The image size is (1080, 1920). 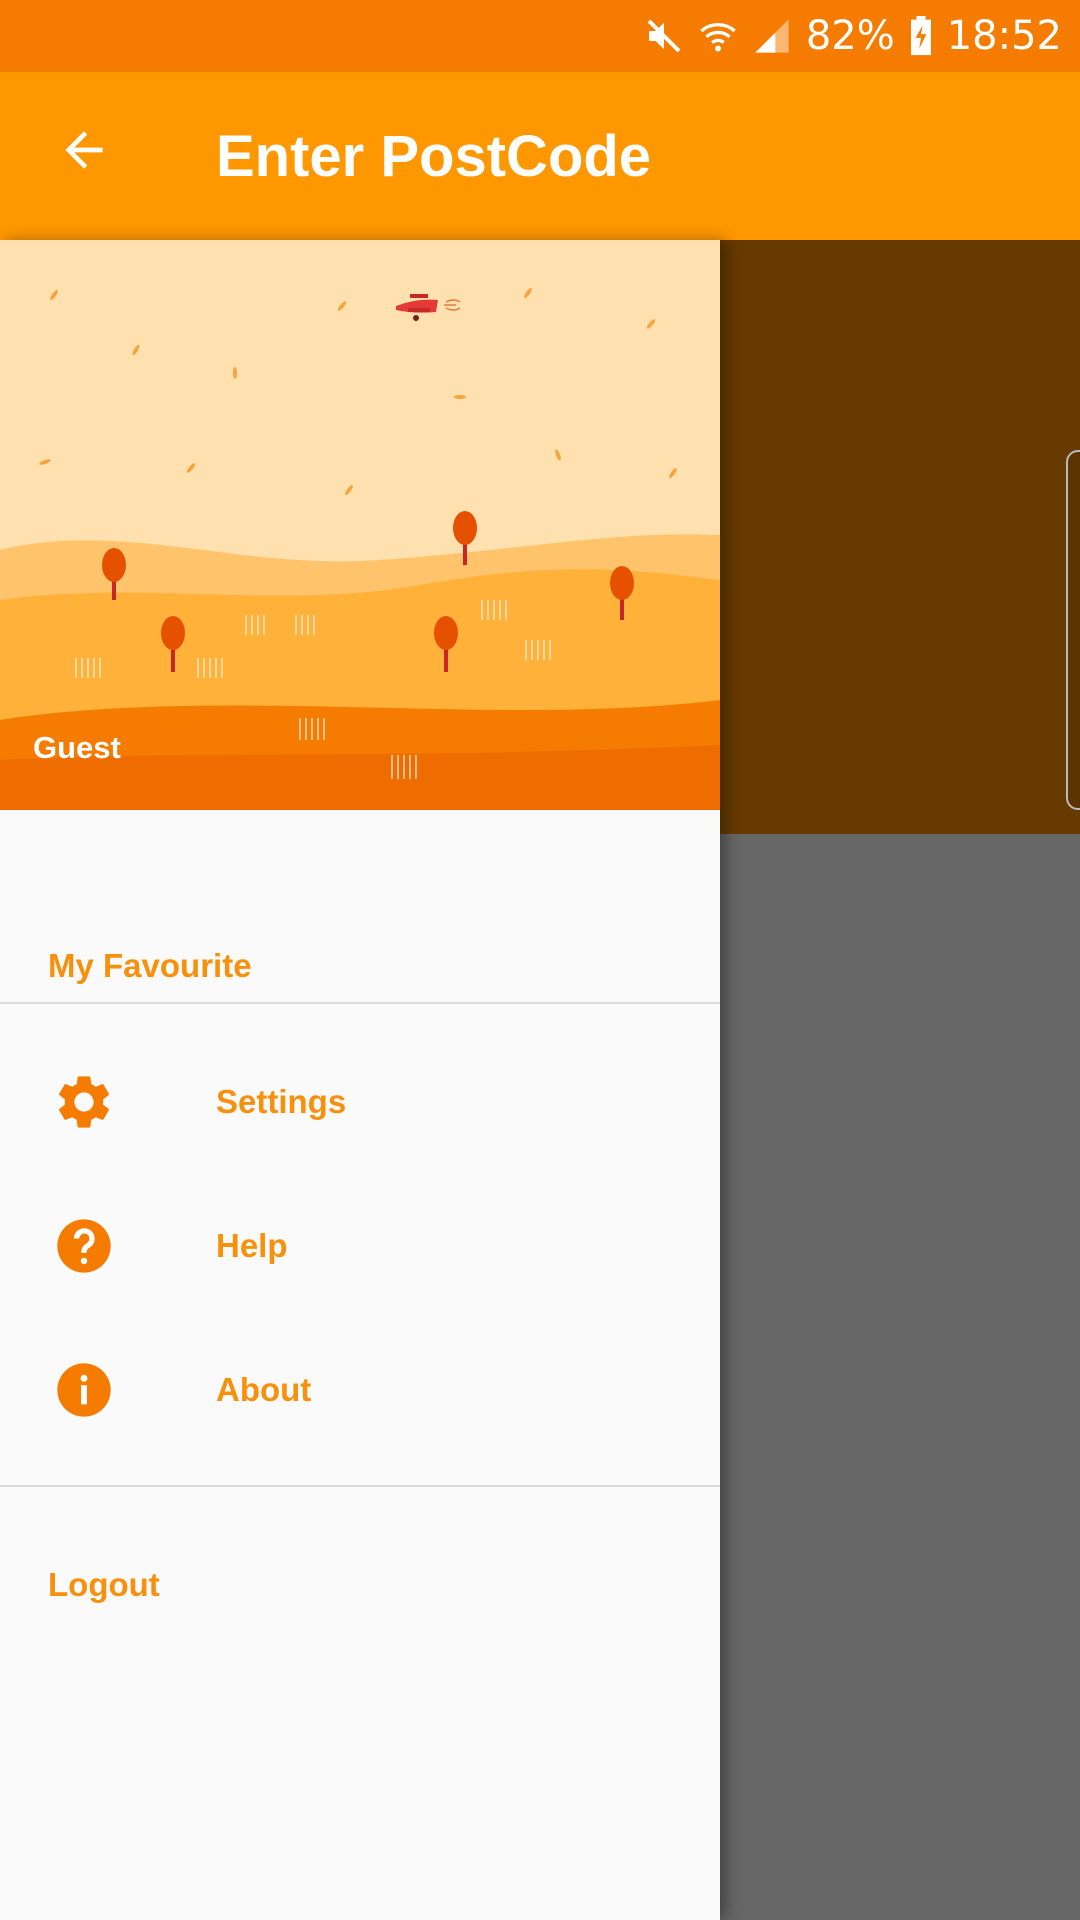 I want to click on back-button, so click(x=84, y=152).